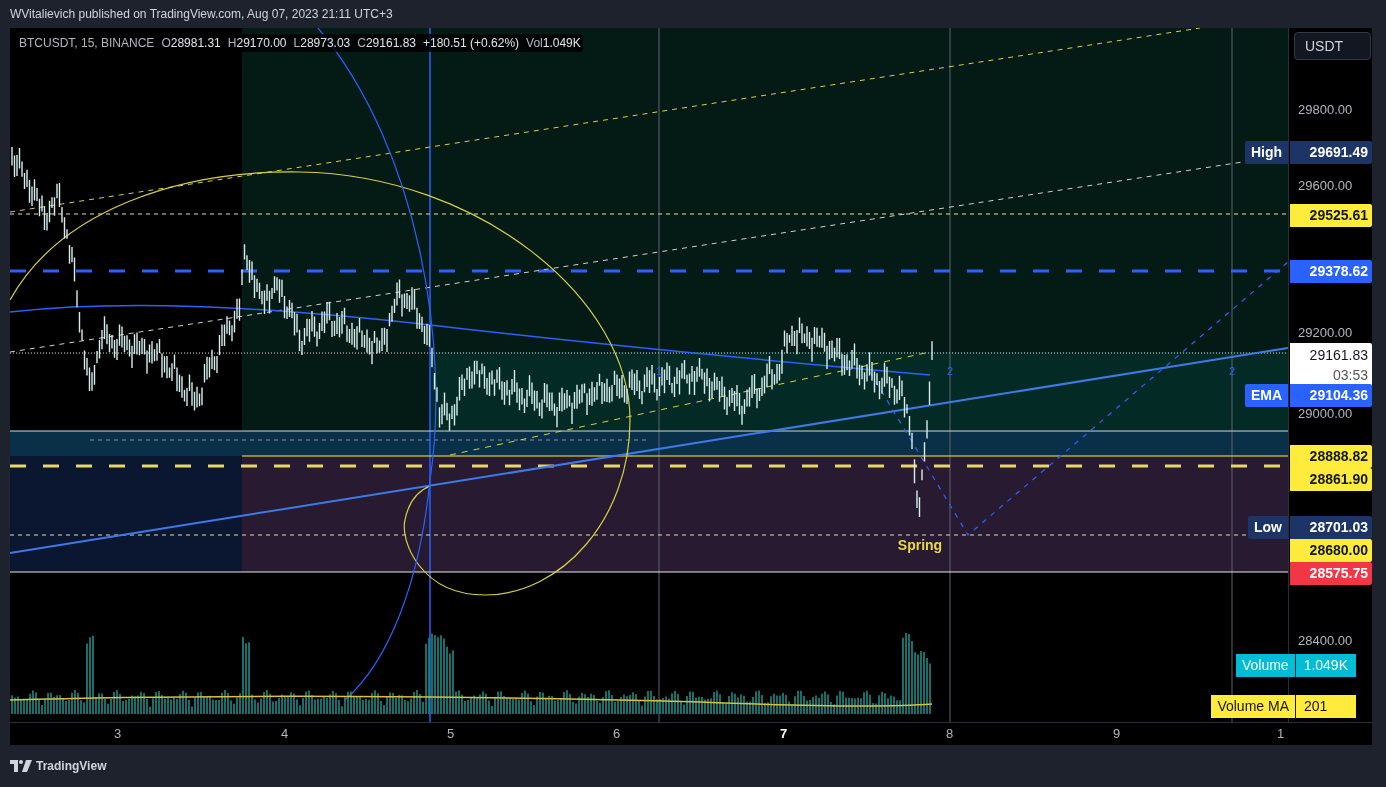 This screenshot has width=1386, height=787. What do you see at coordinates (87, 43) in the screenshot?
I see `symbol-info: BTCUSDT, 15, BINANCE` at bounding box center [87, 43].